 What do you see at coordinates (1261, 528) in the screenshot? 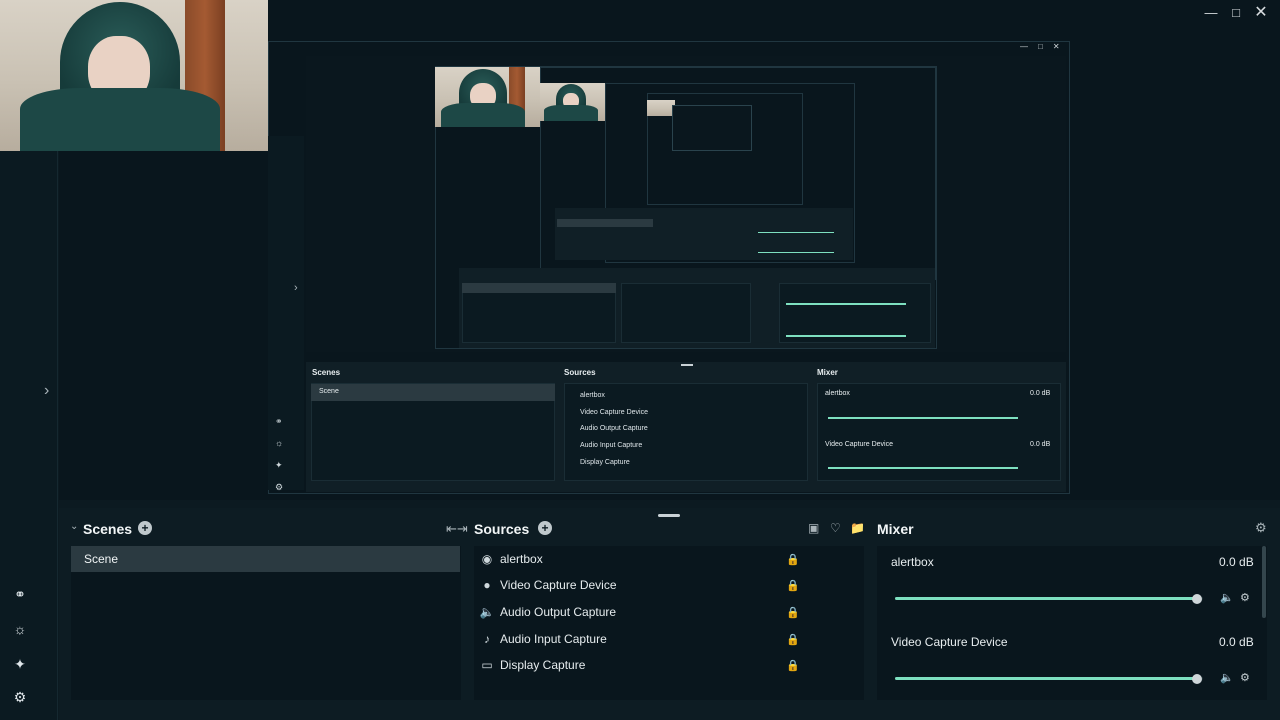
I see `mixer-settings-icon: ⚙` at bounding box center [1261, 528].